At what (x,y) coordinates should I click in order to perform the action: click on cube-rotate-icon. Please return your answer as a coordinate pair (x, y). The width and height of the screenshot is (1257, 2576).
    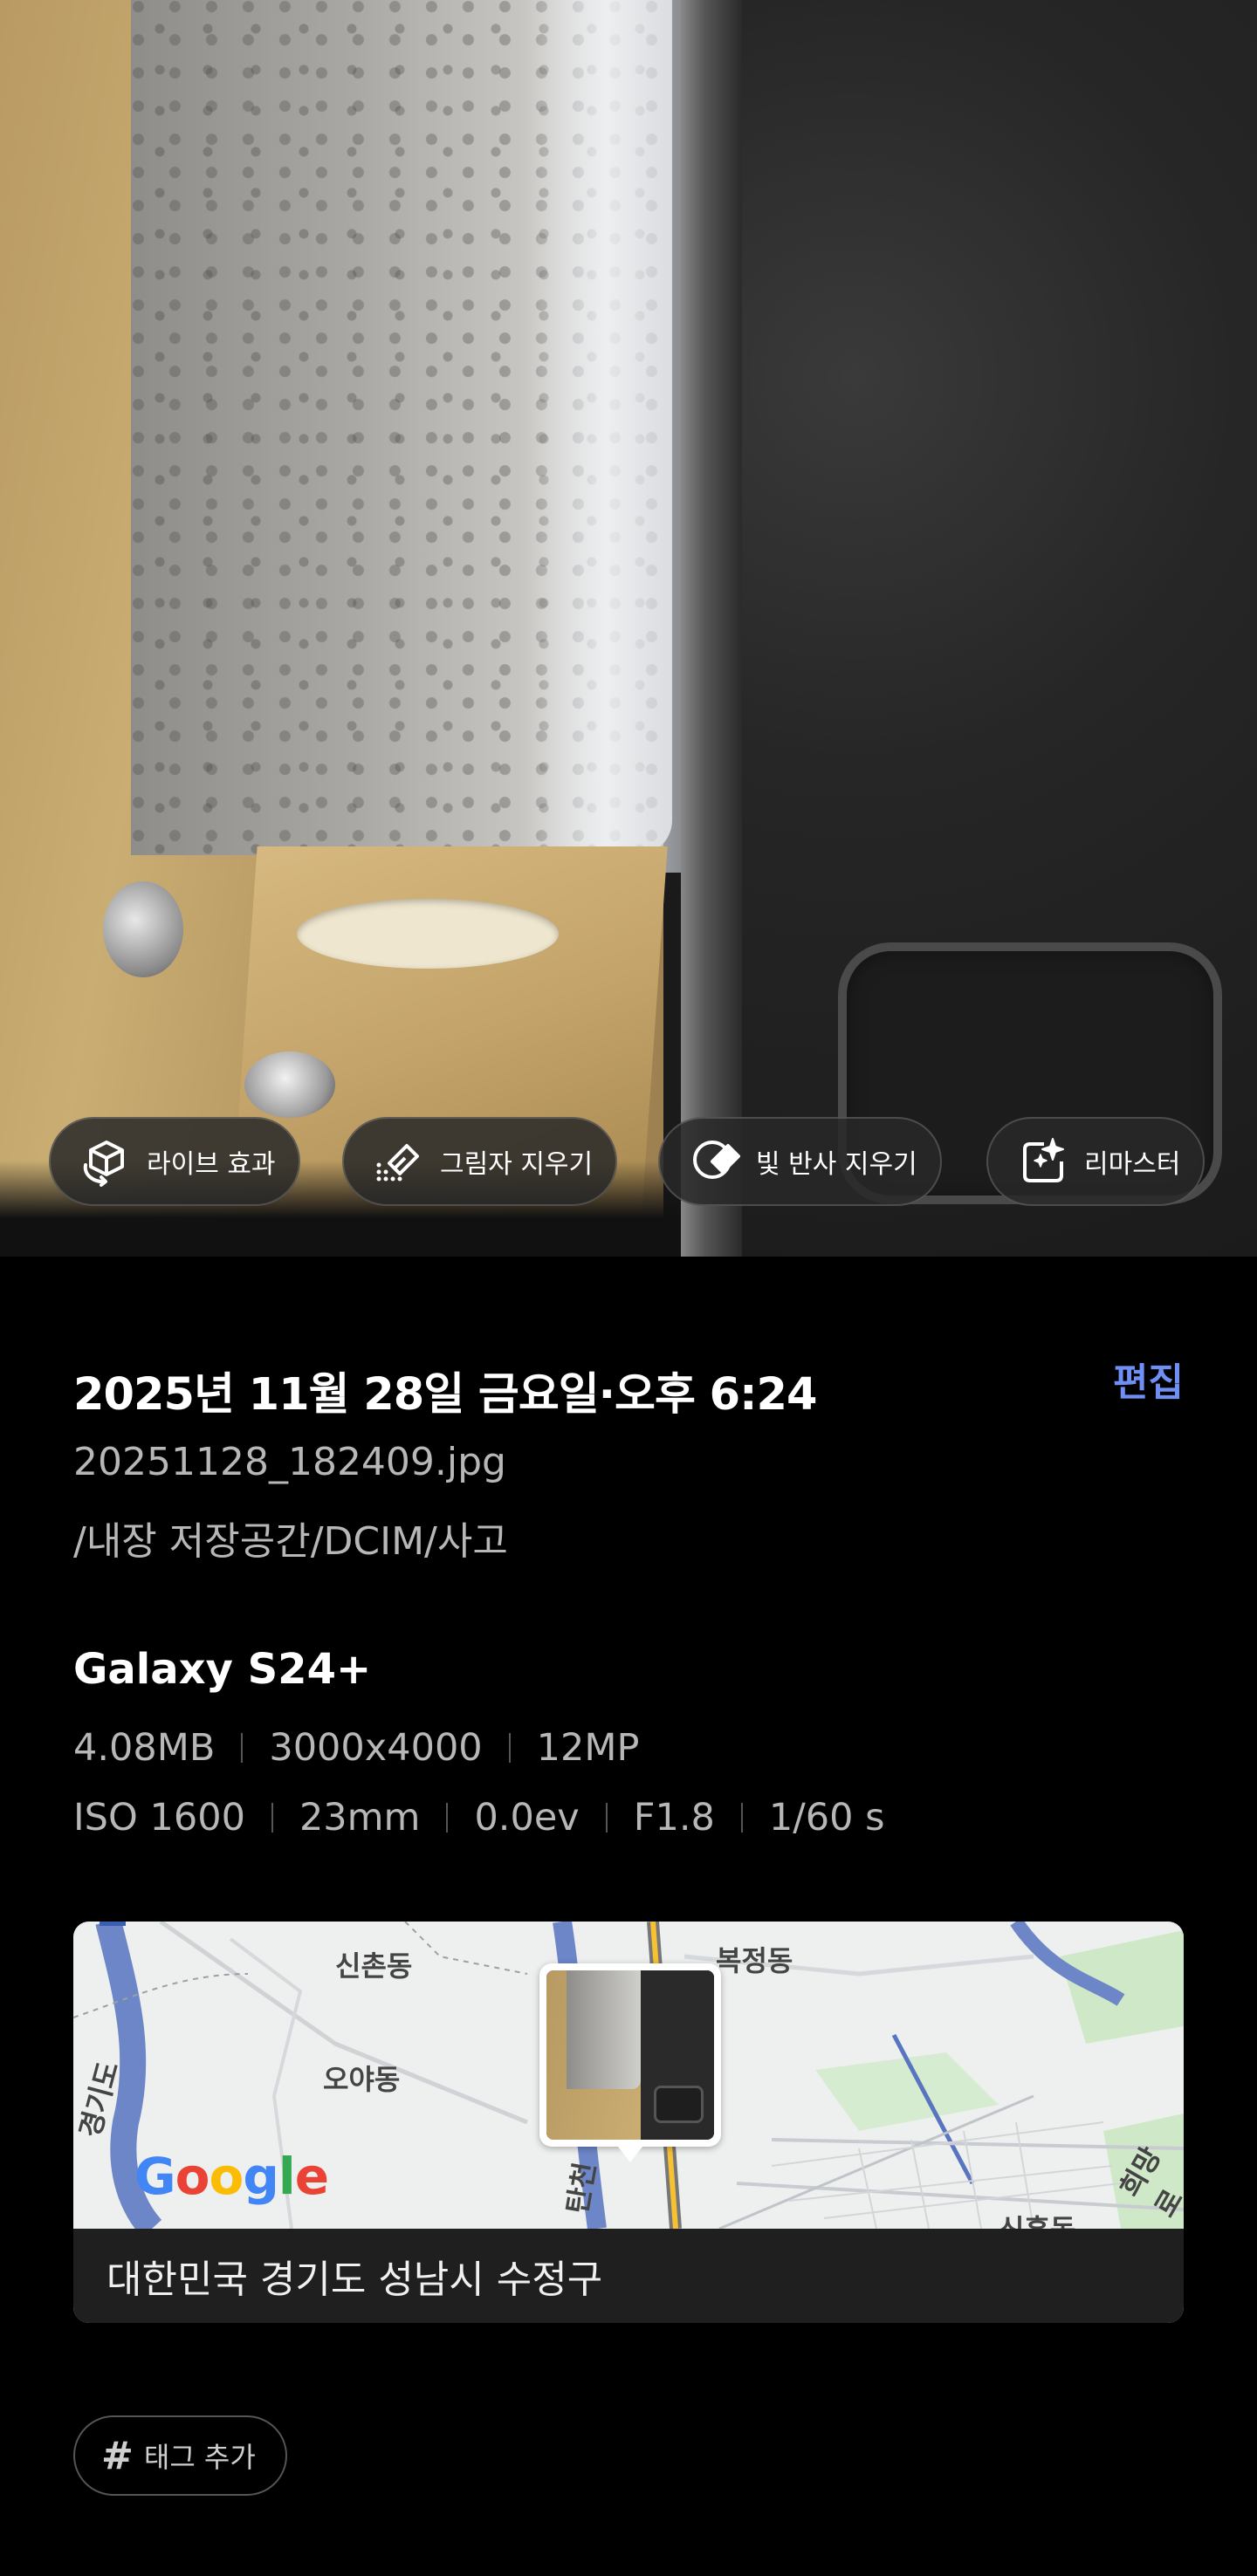
    Looking at the image, I should click on (103, 1164).